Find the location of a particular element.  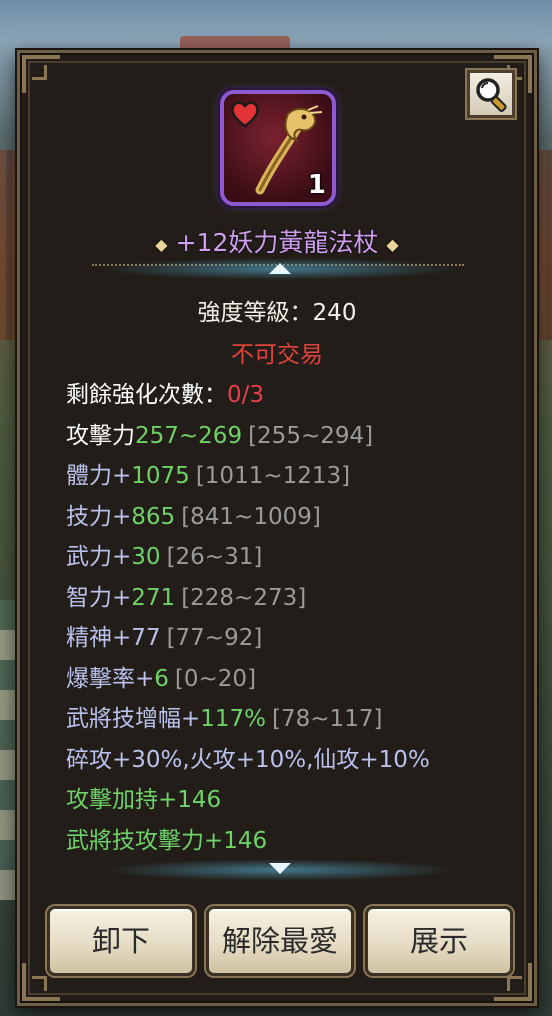

stat-value: 257~269 is located at coordinates (189, 435).